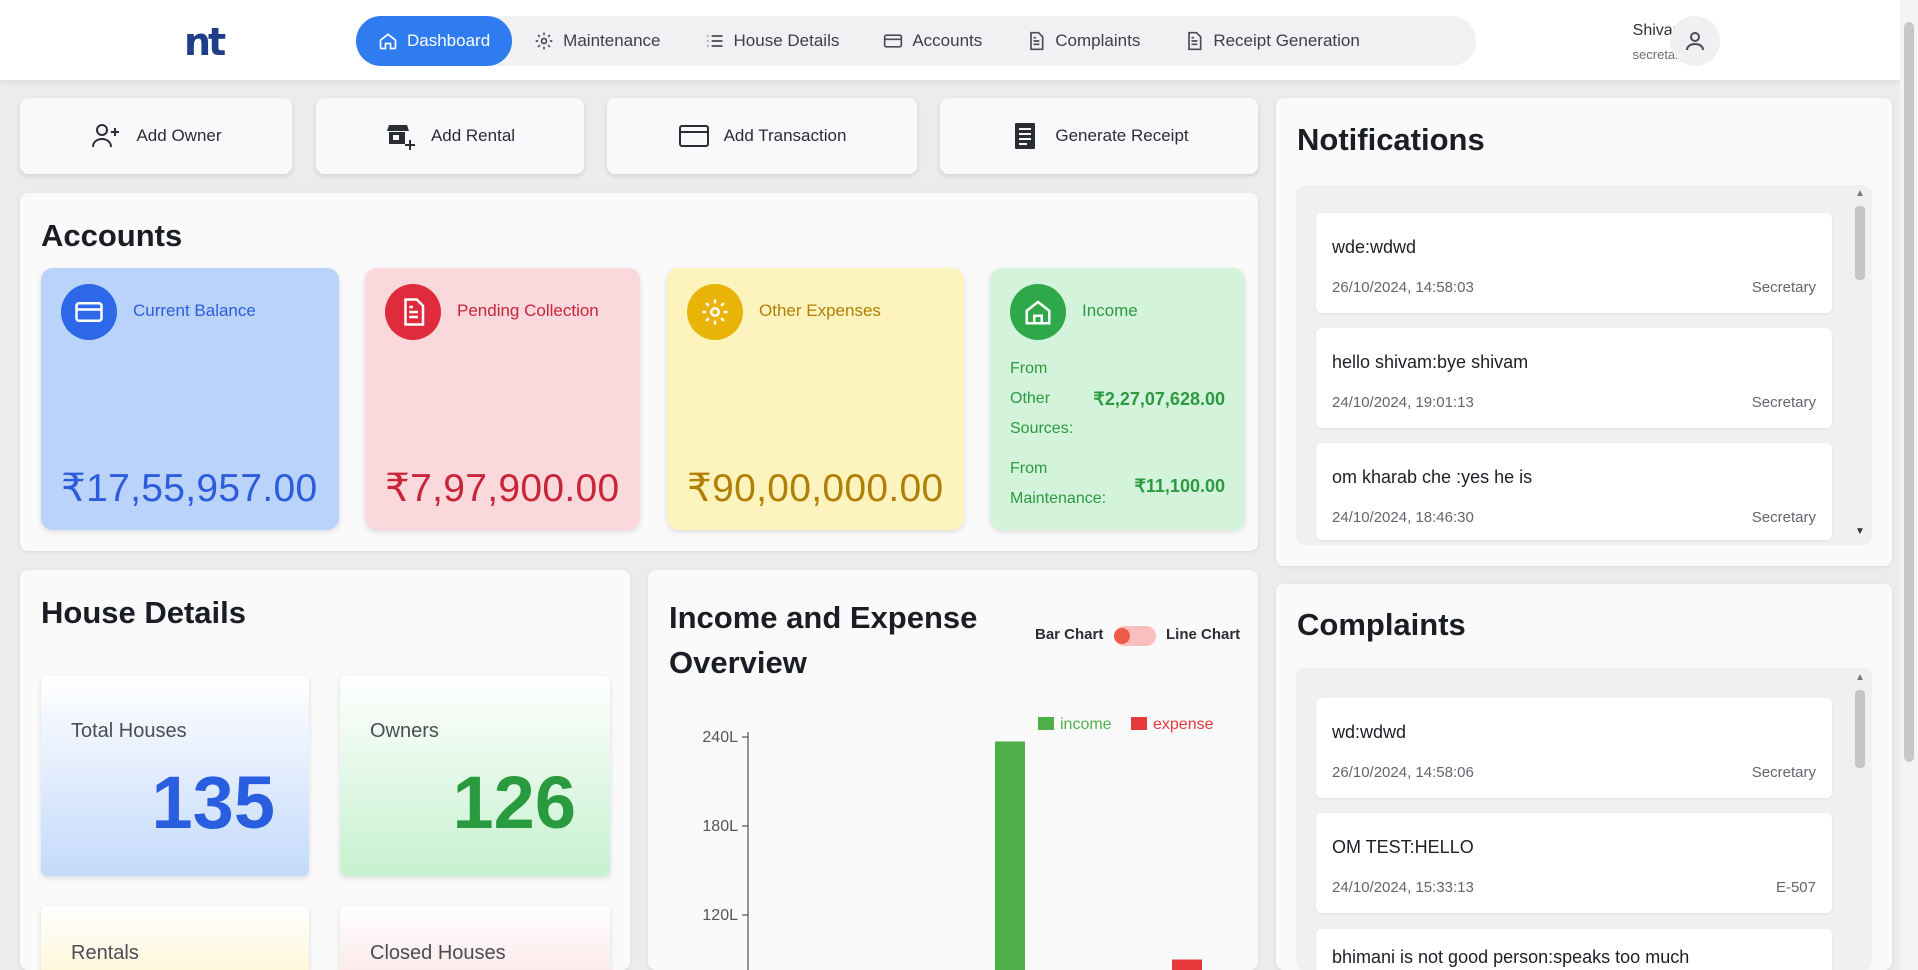  What do you see at coordinates (823, 640) in the screenshot?
I see `overview-title: Income and Expense Overview` at bounding box center [823, 640].